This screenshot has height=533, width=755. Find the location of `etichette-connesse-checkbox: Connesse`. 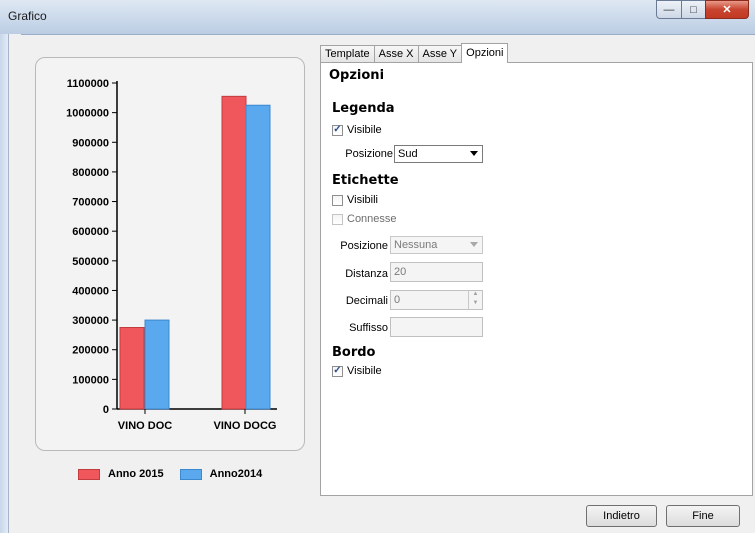

etichette-connesse-checkbox: Connesse is located at coordinates (364, 219).